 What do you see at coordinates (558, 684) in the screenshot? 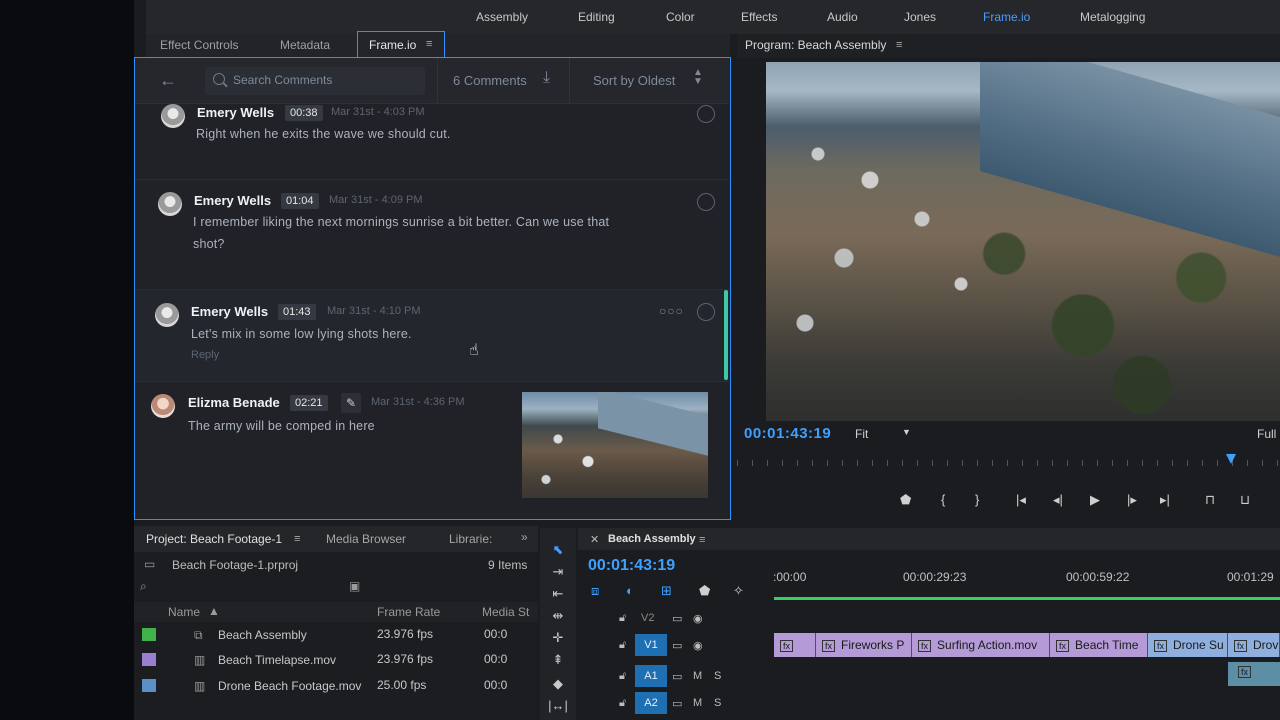
I see `slip-tool-icon: ◆` at bounding box center [558, 684].